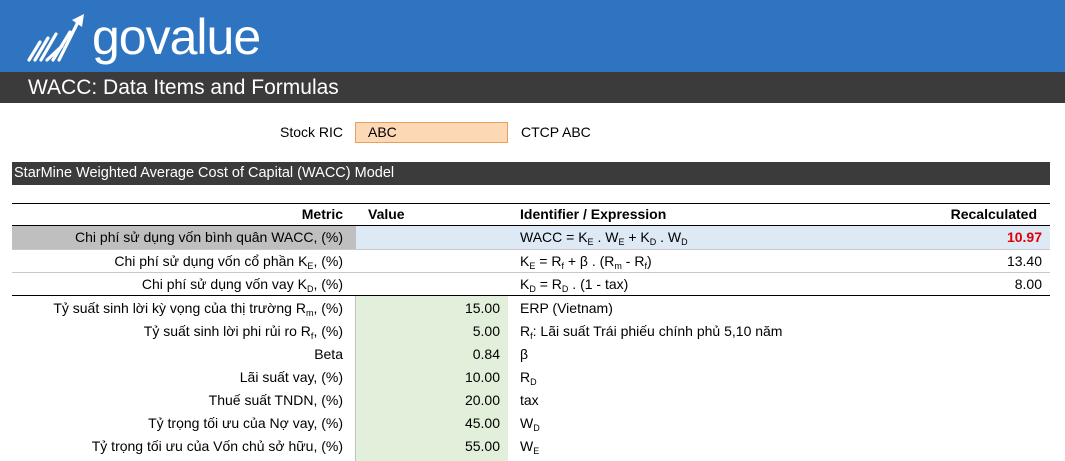  Describe the element at coordinates (531, 295) in the screenshot. I see `inputs-top-rule` at that location.